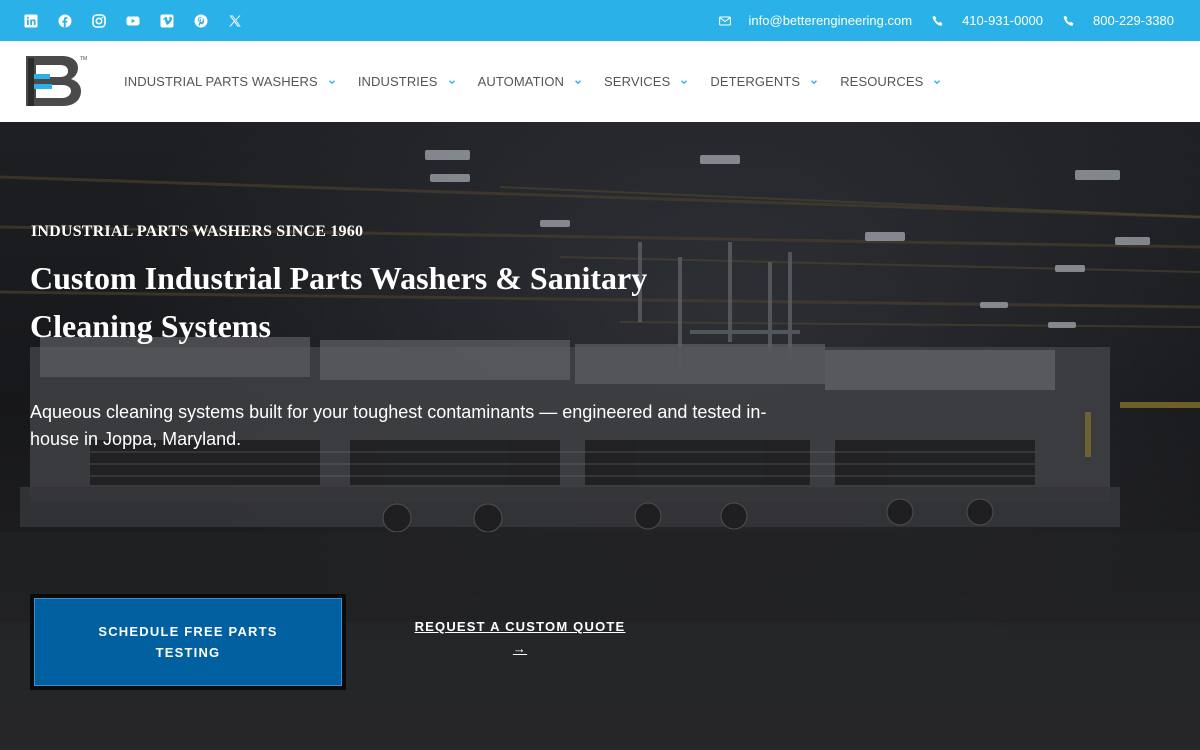  I want to click on nav-label: DETERGENTS, so click(755, 81).